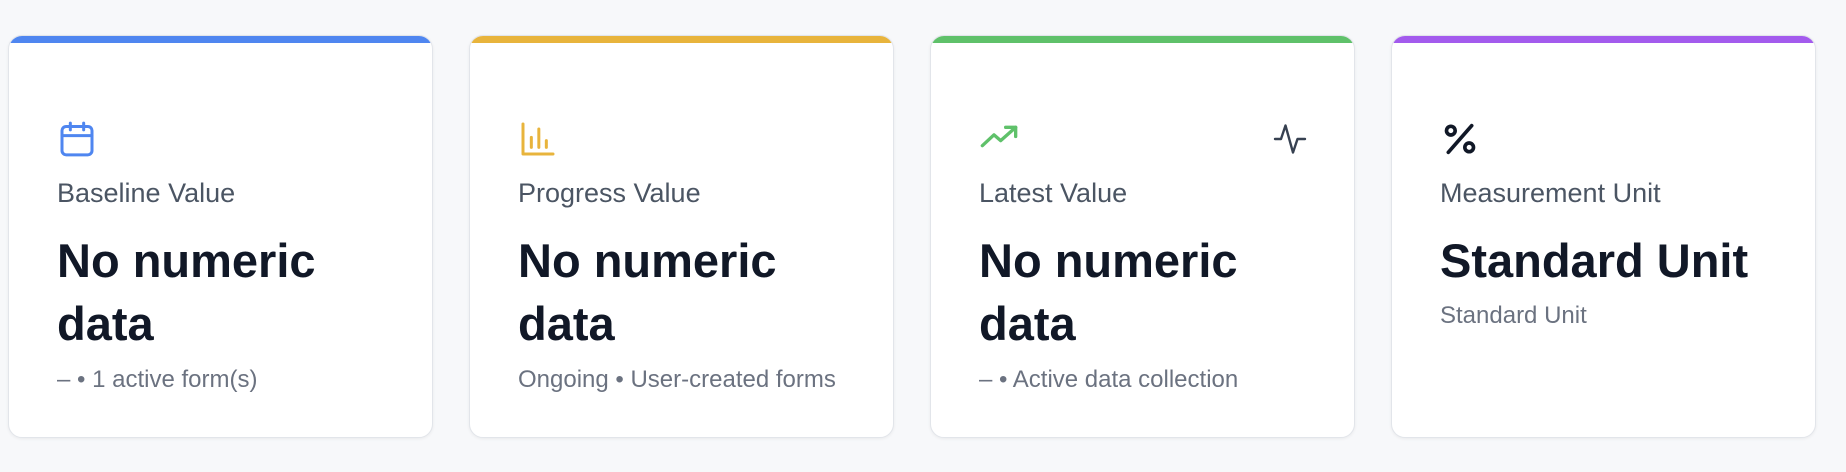  I want to click on card-label: Latest Value, so click(1053, 193).